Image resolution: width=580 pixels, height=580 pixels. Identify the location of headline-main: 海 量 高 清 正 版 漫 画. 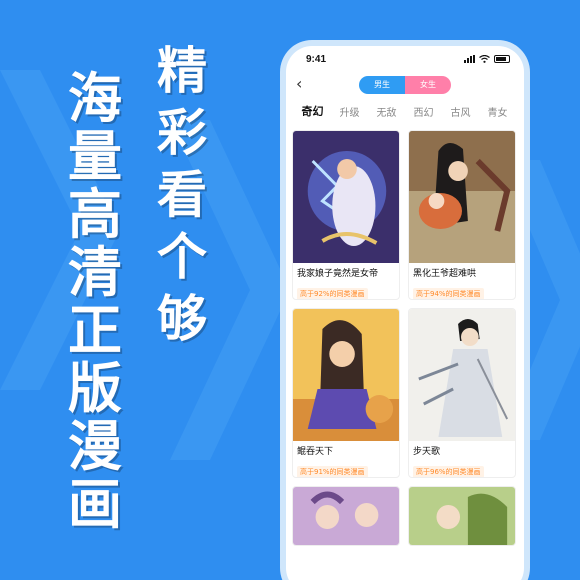
(95, 302).